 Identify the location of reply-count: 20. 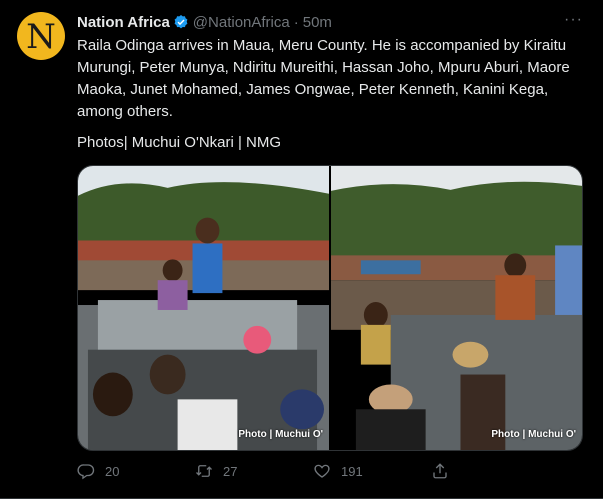
(112, 471).